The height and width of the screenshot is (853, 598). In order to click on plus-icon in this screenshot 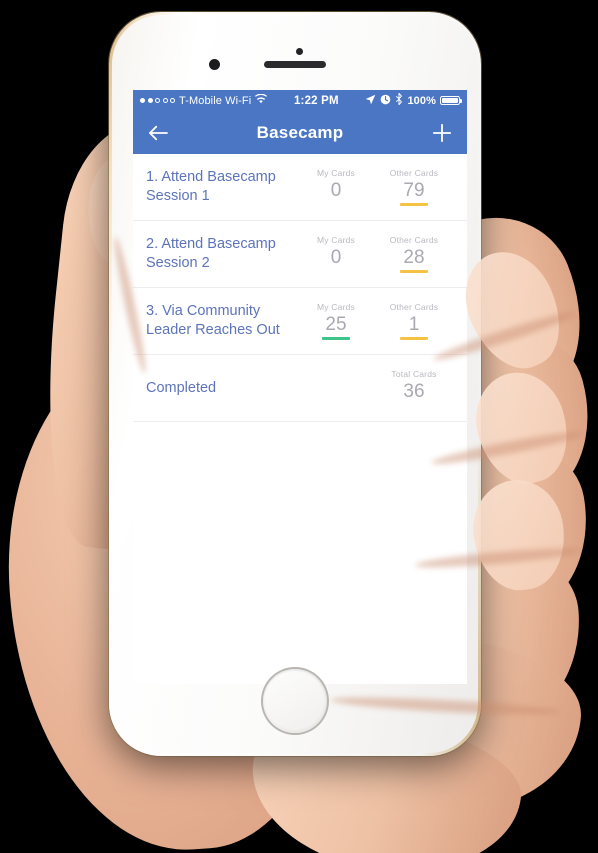, I will do `click(442, 132)`.